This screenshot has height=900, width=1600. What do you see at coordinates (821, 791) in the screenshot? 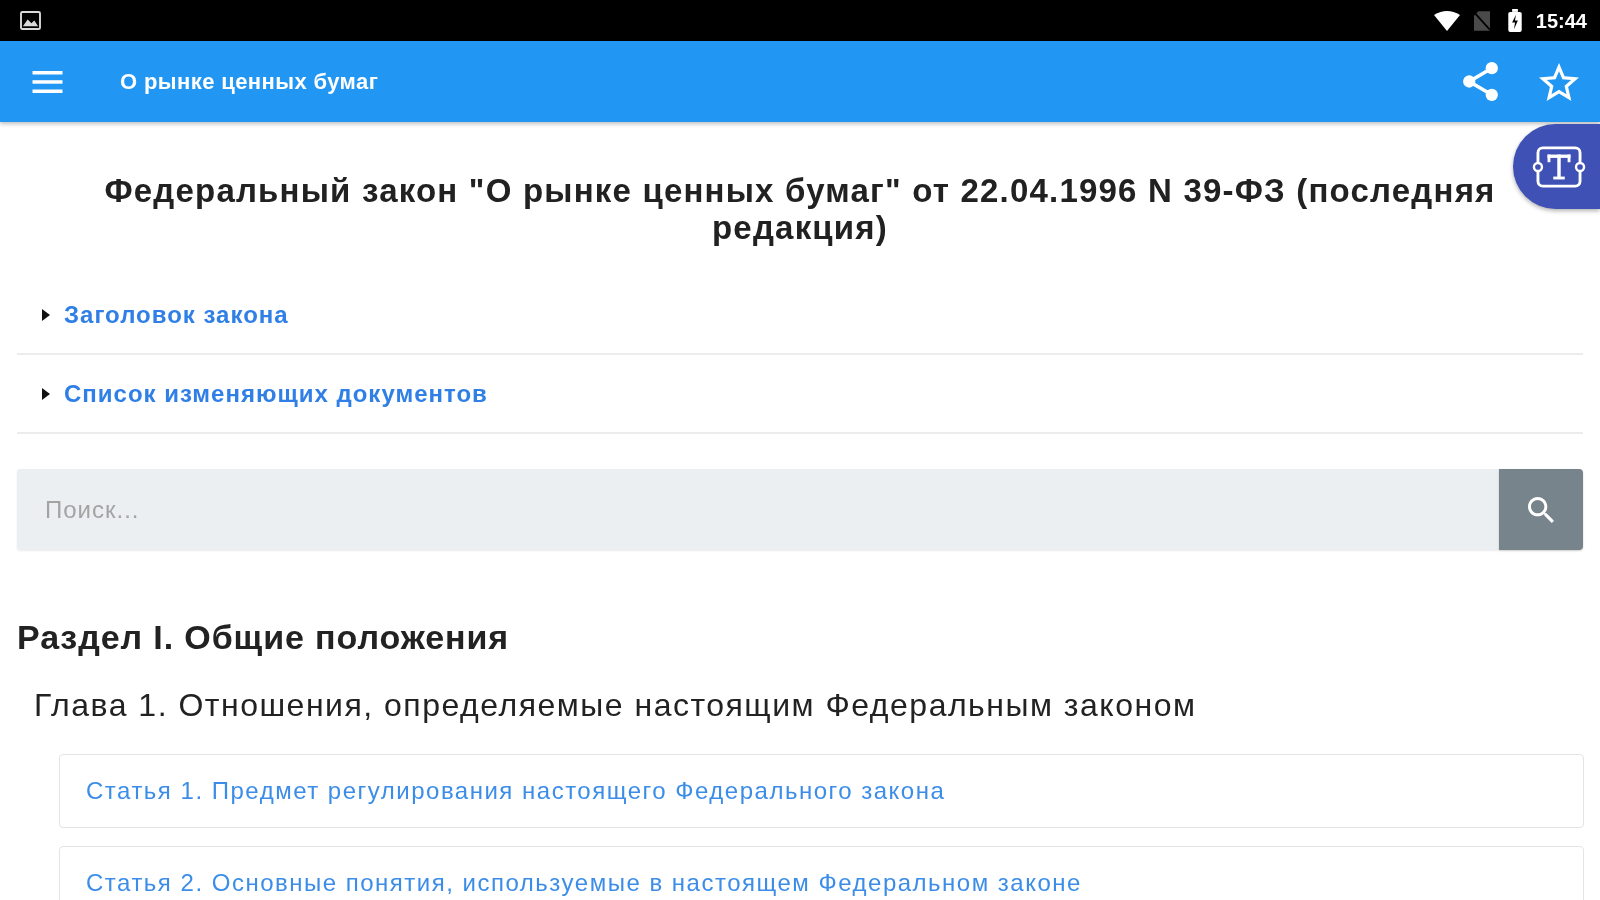
I see `article-link: Статья 1. Предмет регулирования настоящего Федерального закона` at bounding box center [821, 791].